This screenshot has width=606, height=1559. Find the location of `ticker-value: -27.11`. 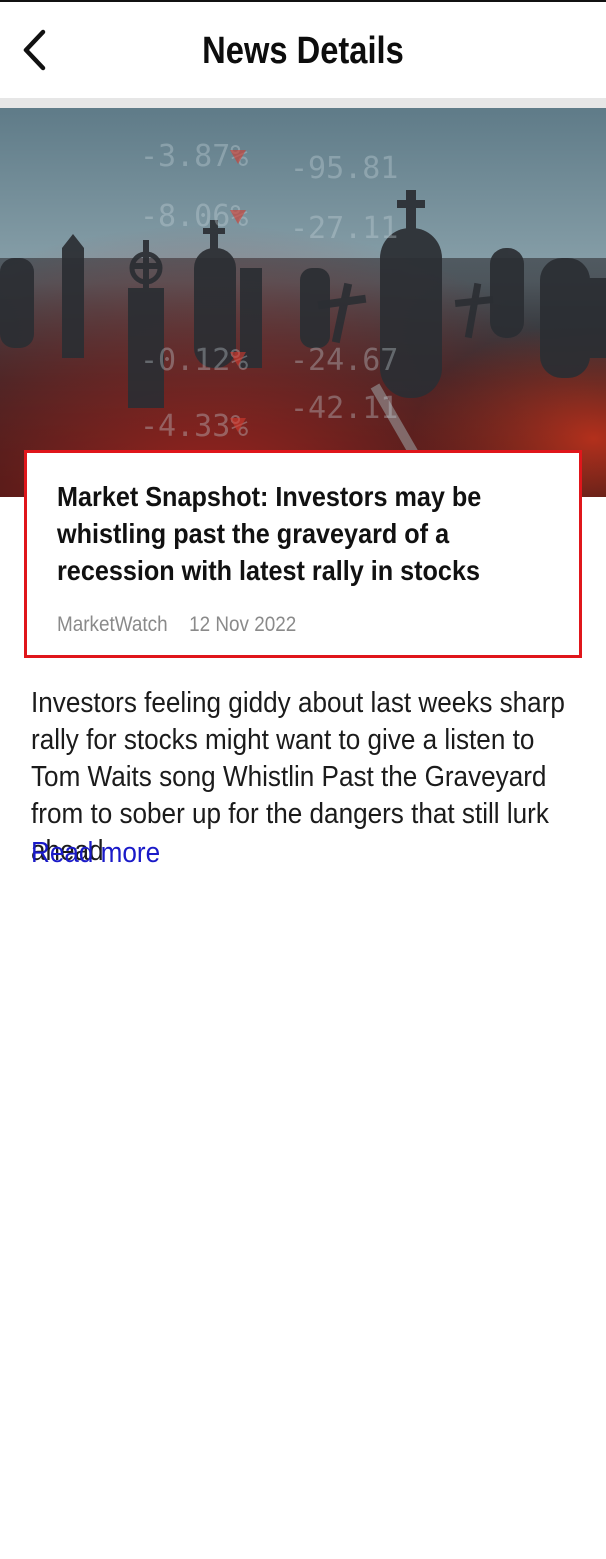

ticker-value: -27.11 is located at coordinates (344, 228).